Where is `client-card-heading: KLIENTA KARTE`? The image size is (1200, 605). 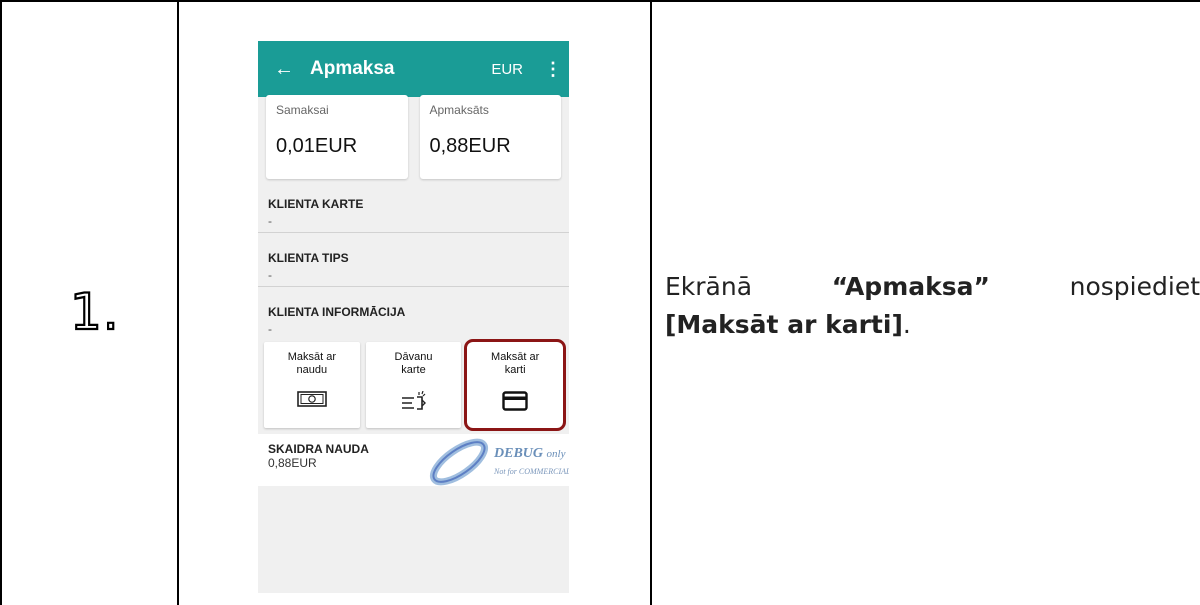 client-card-heading: KLIENTA KARTE is located at coordinates (316, 204).